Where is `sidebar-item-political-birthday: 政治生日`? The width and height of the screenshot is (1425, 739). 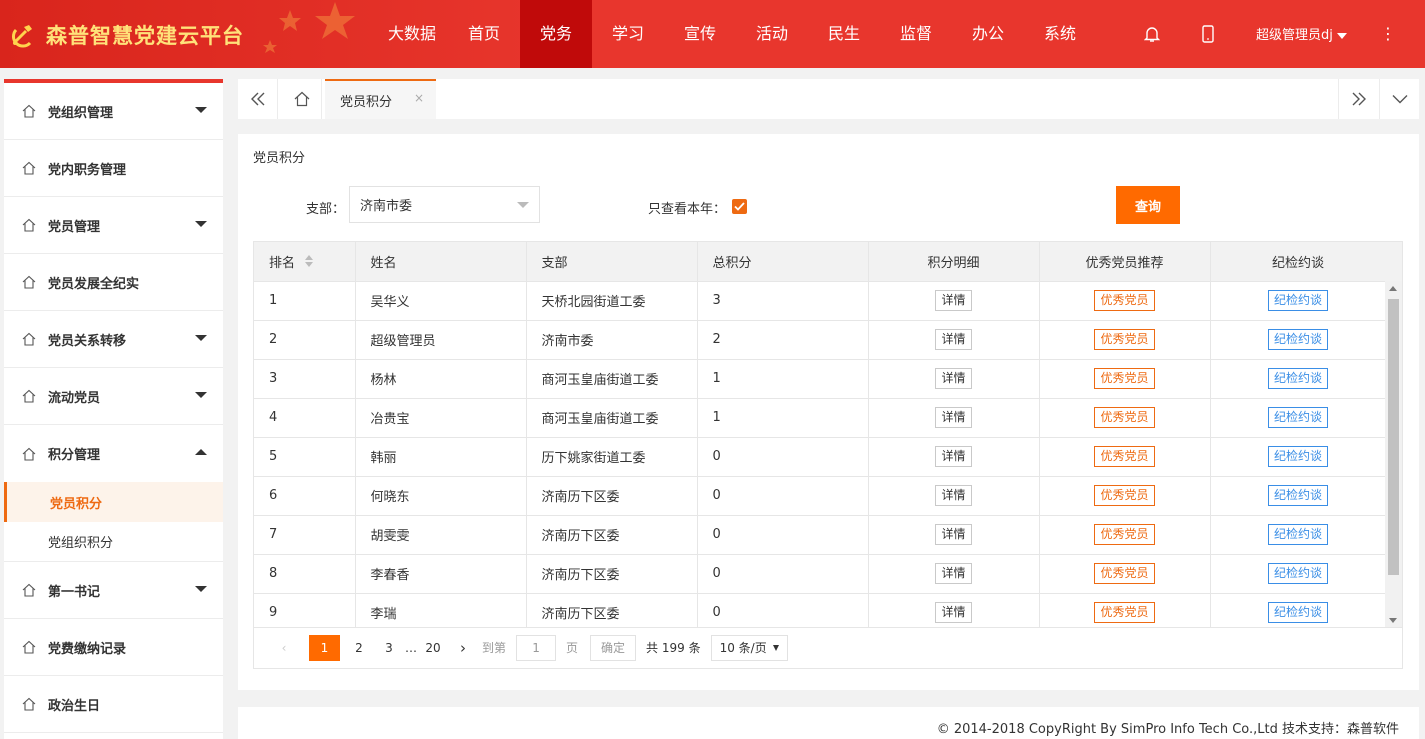 sidebar-item-political-birthday: 政治生日 is located at coordinates (113, 704).